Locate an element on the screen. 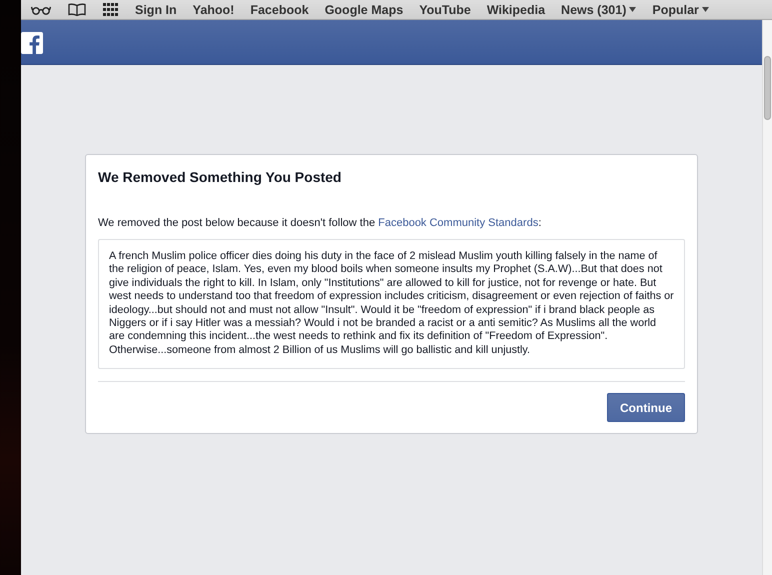 Image resolution: width=772 pixels, height=575 pixels. continue-button: Continue is located at coordinates (646, 407).